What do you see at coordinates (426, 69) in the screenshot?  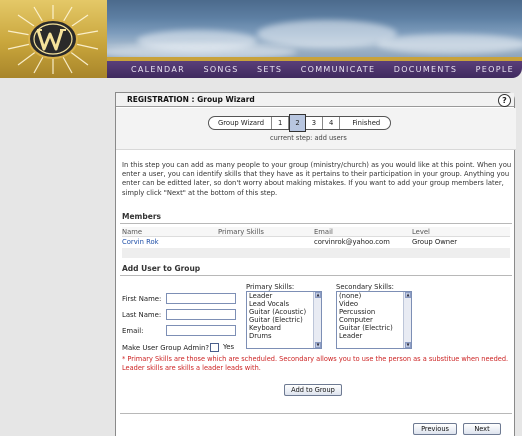 I see `nav-documents: DOCUMENTS` at bounding box center [426, 69].